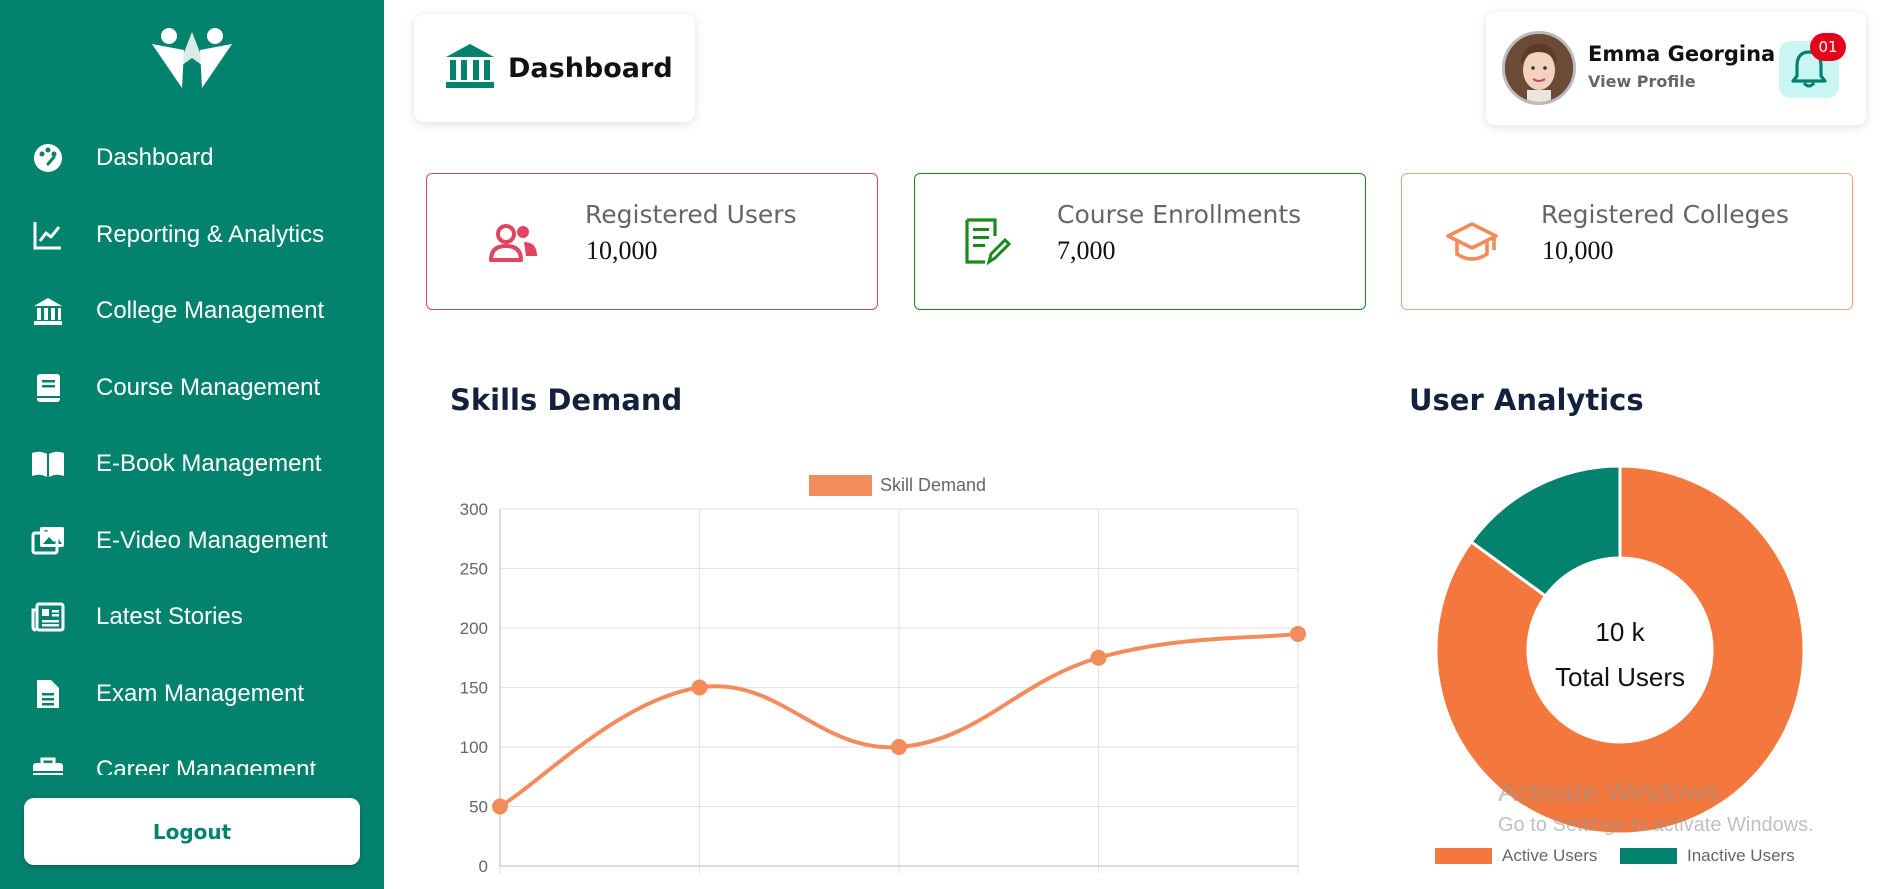  I want to click on sidebar-item-label: Course Management, so click(208, 387).